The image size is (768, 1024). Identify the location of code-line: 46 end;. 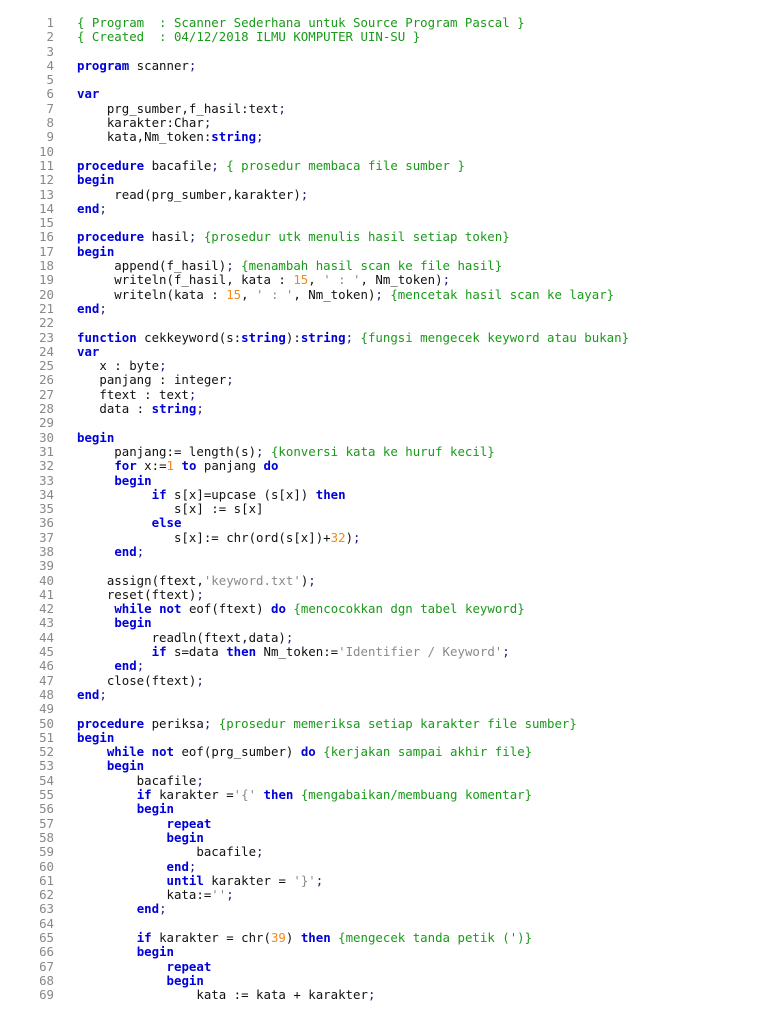
(384, 666).